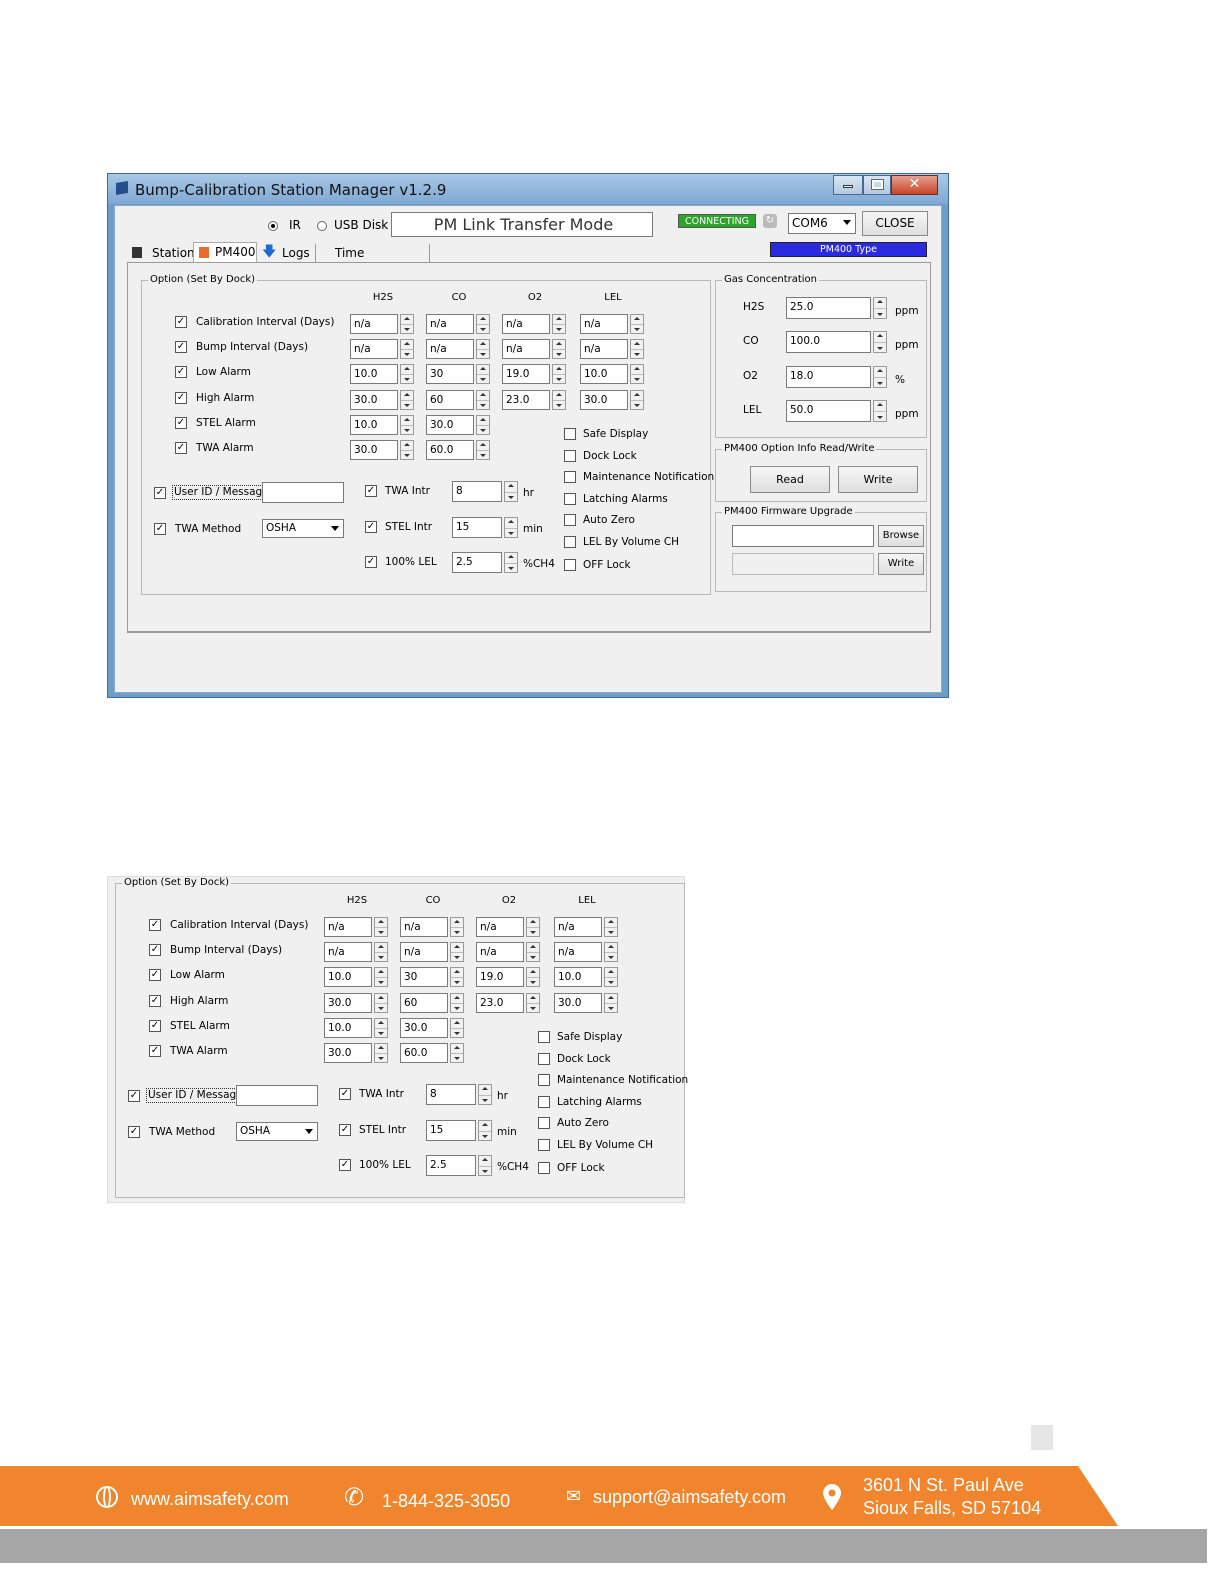 The height and width of the screenshot is (1585, 1225). What do you see at coordinates (457, 952) in the screenshot?
I see `row-1-co-input-spinner` at bounding box center [457, 952].